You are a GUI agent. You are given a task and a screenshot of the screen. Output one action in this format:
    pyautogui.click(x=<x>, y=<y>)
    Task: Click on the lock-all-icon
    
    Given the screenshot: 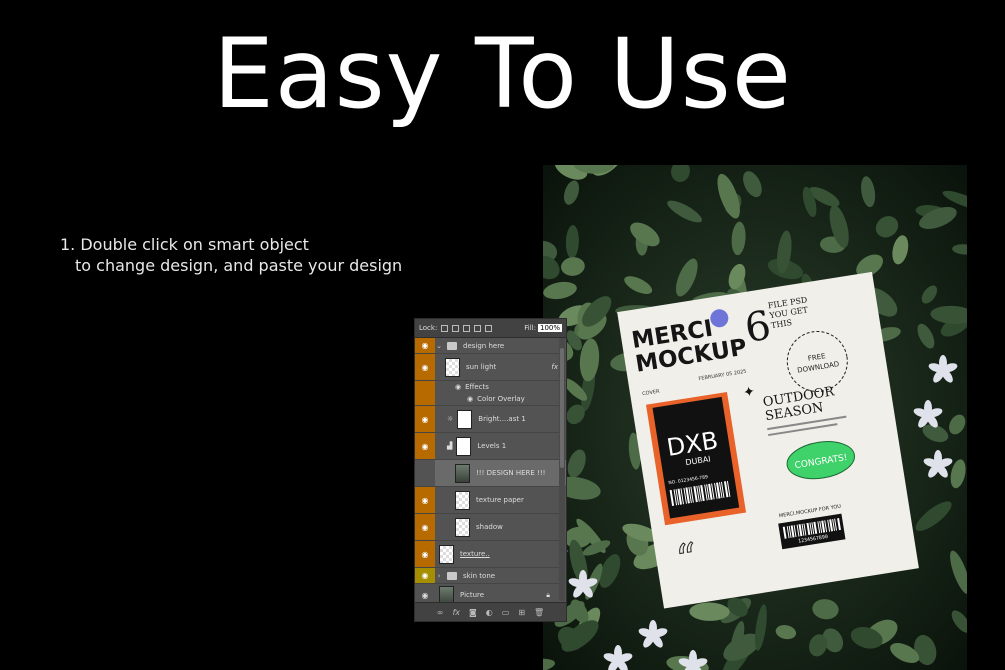 What is the action you would take?
    pyautogui.click(x=489, y=328)
    